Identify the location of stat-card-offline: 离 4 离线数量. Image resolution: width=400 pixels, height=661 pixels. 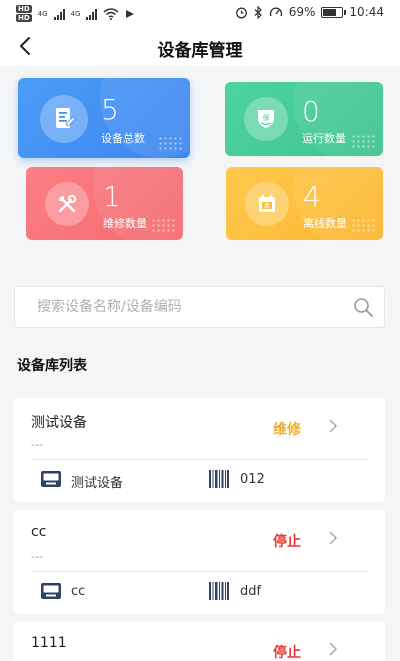
(304, 203).